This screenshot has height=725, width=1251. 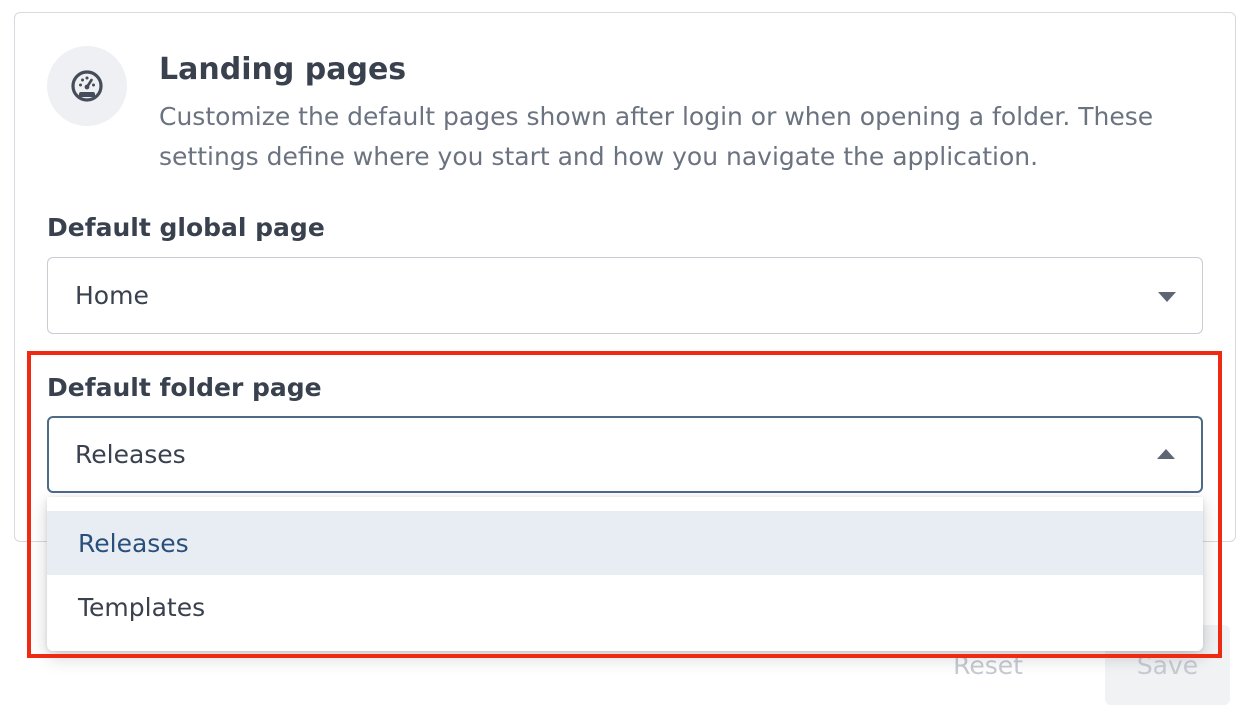 What do you see at coordinates (625, 295) in the screenshot?
I see `default-global-page-select: Home` at bounding box center [625, 295].